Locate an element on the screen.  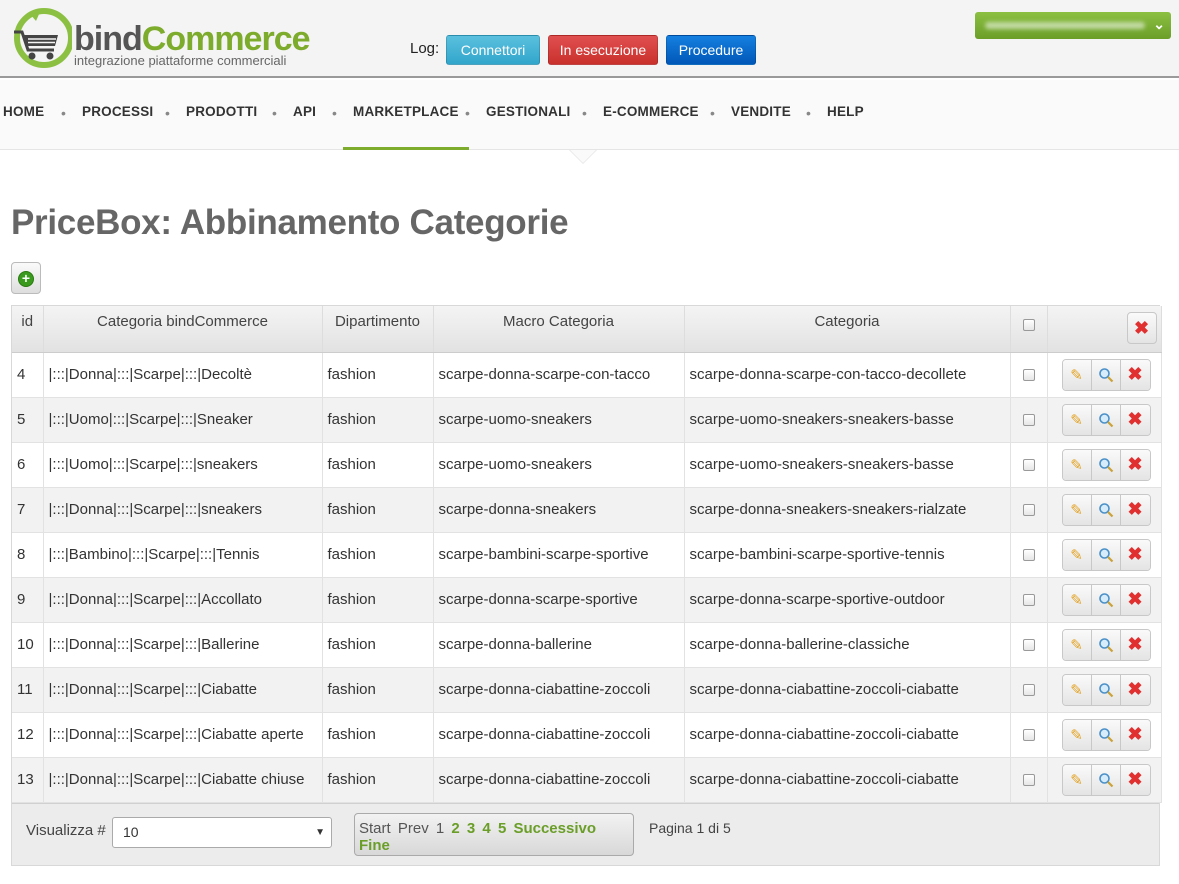
pager-end: Fine is located at coordinates (374, 845).